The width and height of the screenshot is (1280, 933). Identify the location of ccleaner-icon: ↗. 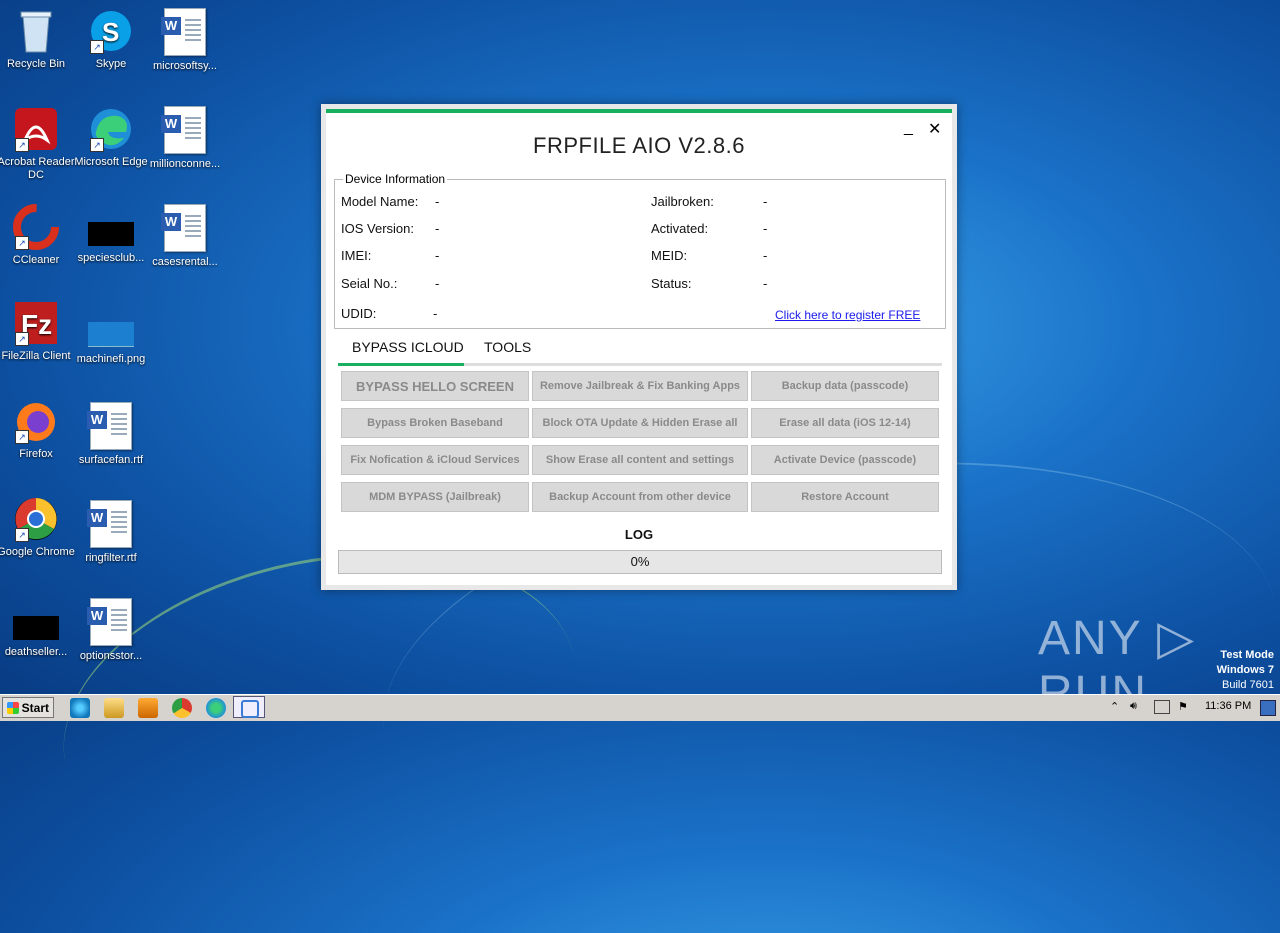
(36, 227).